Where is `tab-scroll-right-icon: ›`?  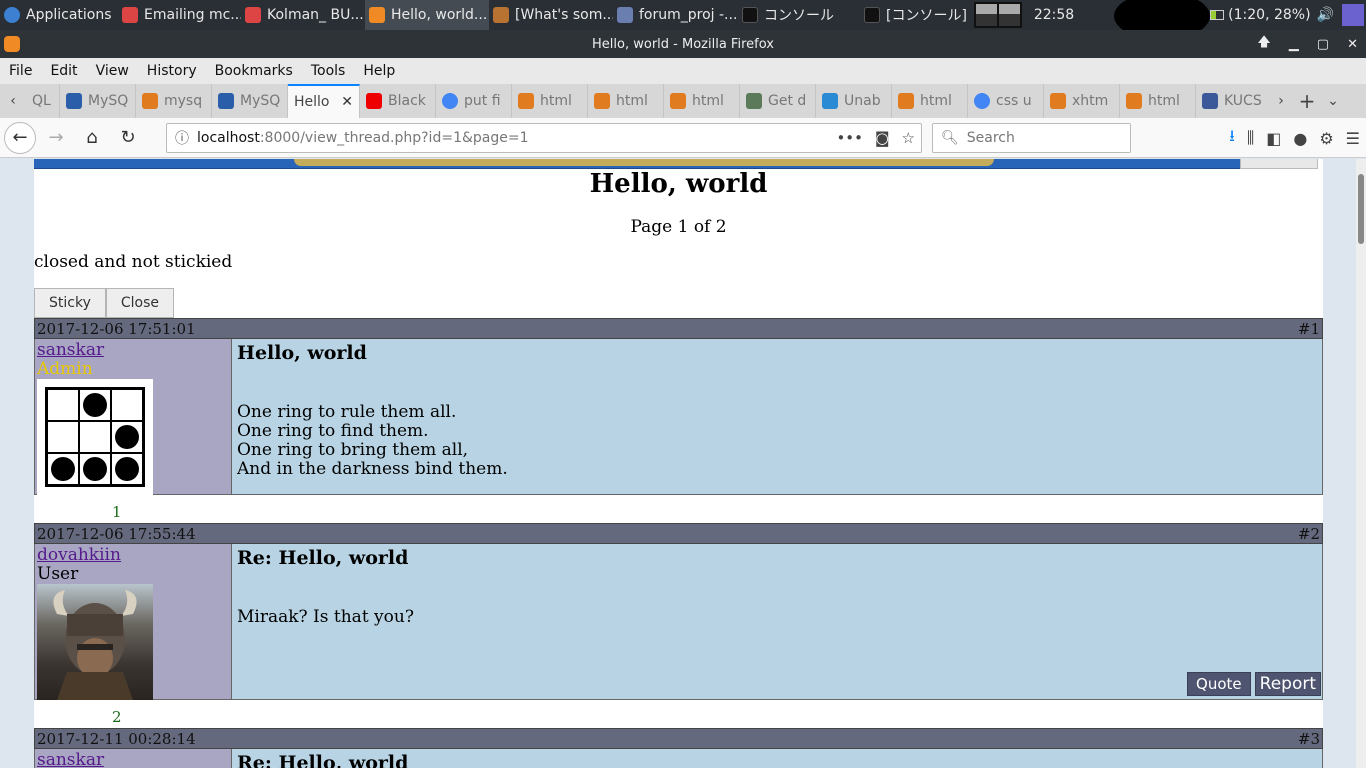 tab-scroll-right-icon: › is located at coordinates (1281, 101).